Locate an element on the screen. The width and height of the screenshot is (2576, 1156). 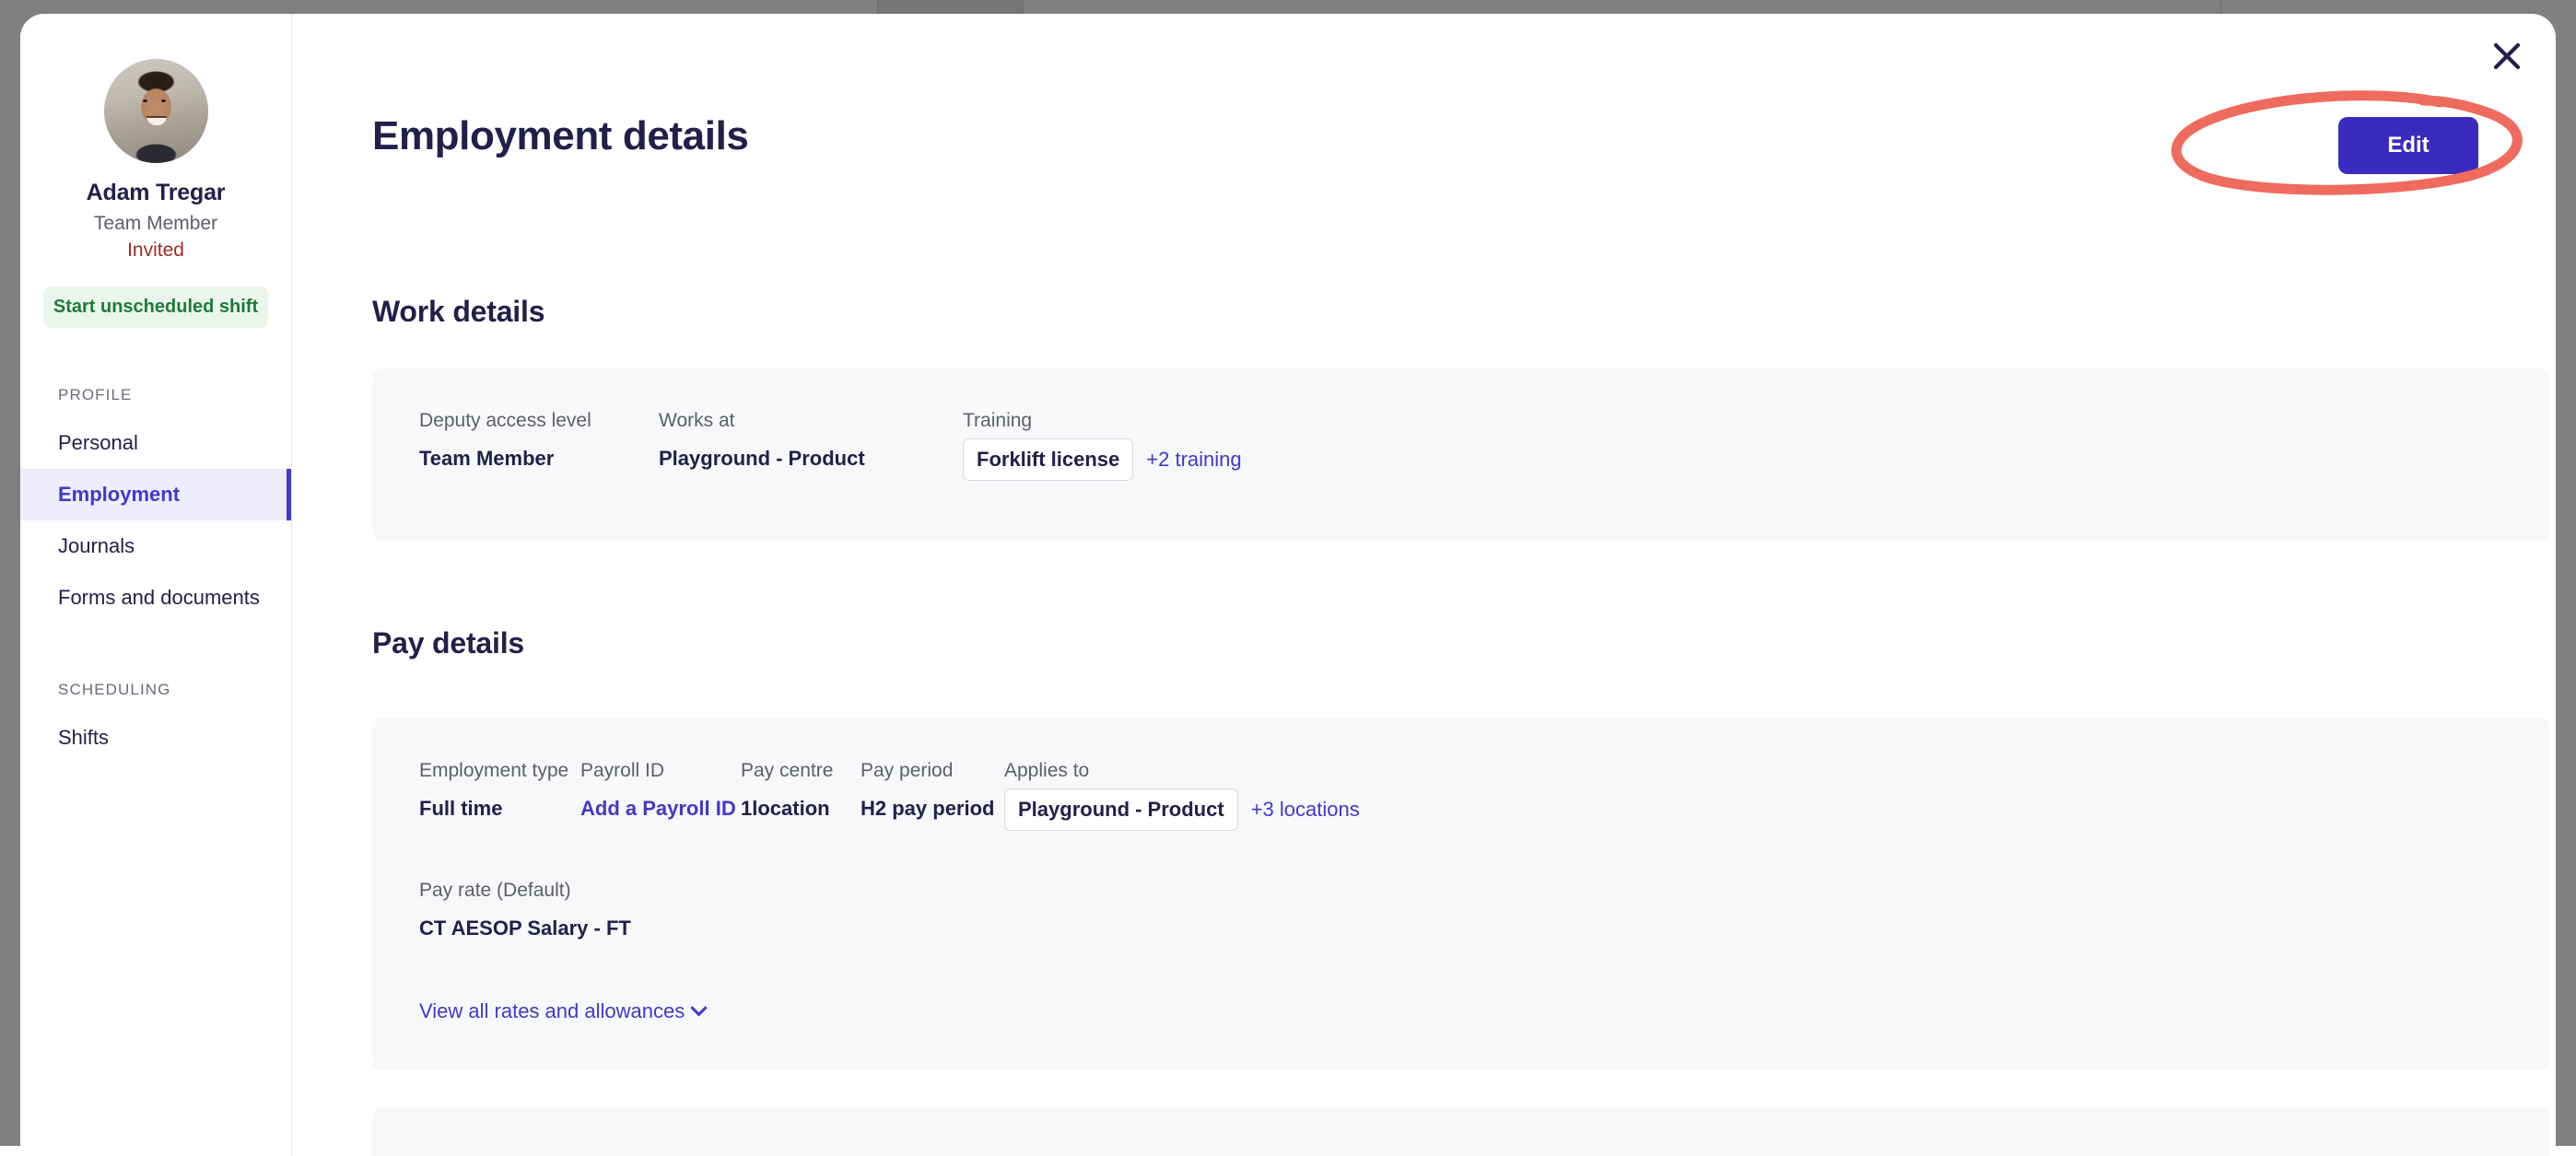
field-training: Training Forklift license +2 training is located at coordinates (1102, 446).